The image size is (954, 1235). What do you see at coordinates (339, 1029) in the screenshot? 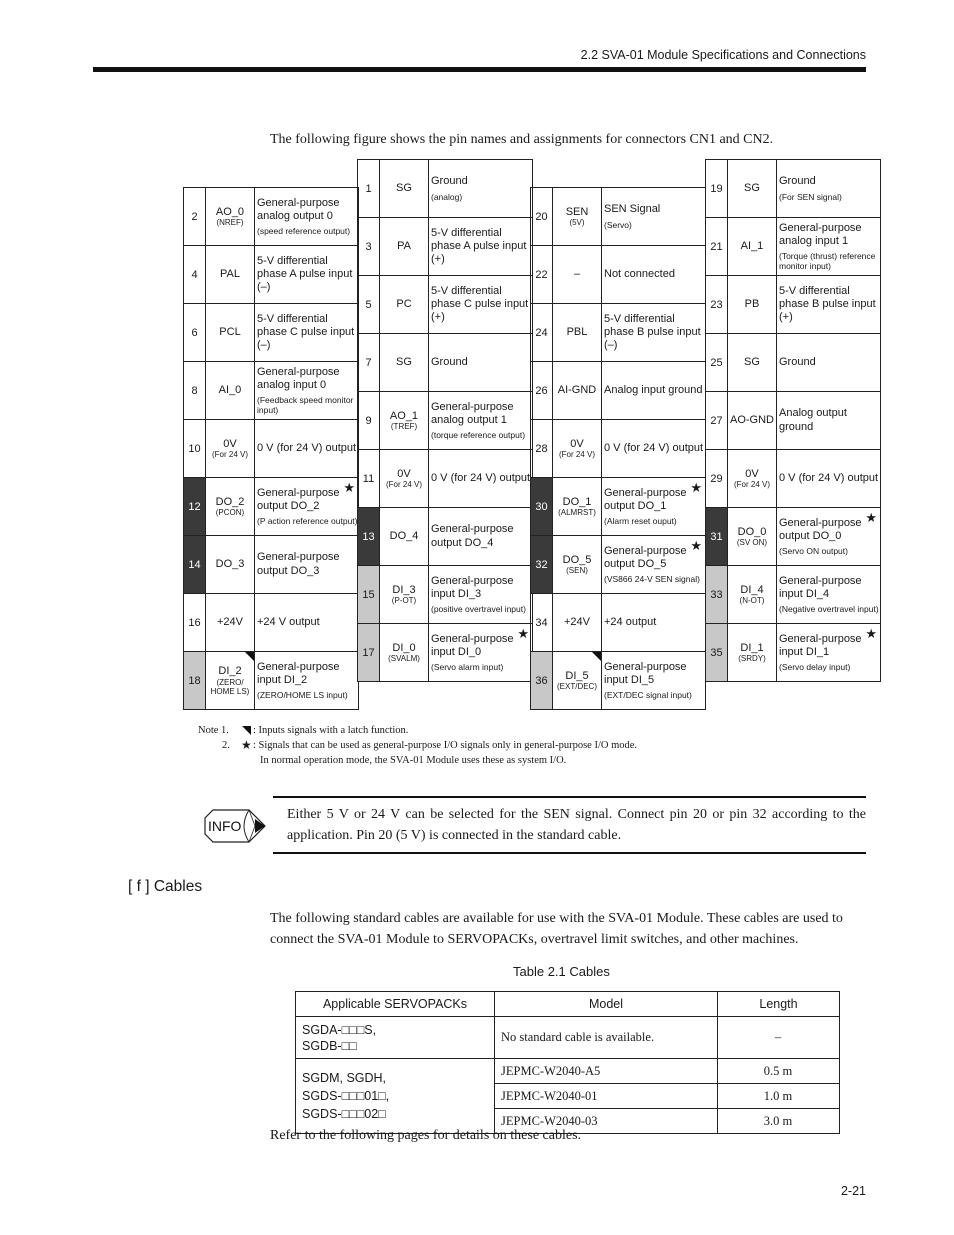
I see `servopack-name: SGDA-□□□S,` at bounding box center [339, 1029].